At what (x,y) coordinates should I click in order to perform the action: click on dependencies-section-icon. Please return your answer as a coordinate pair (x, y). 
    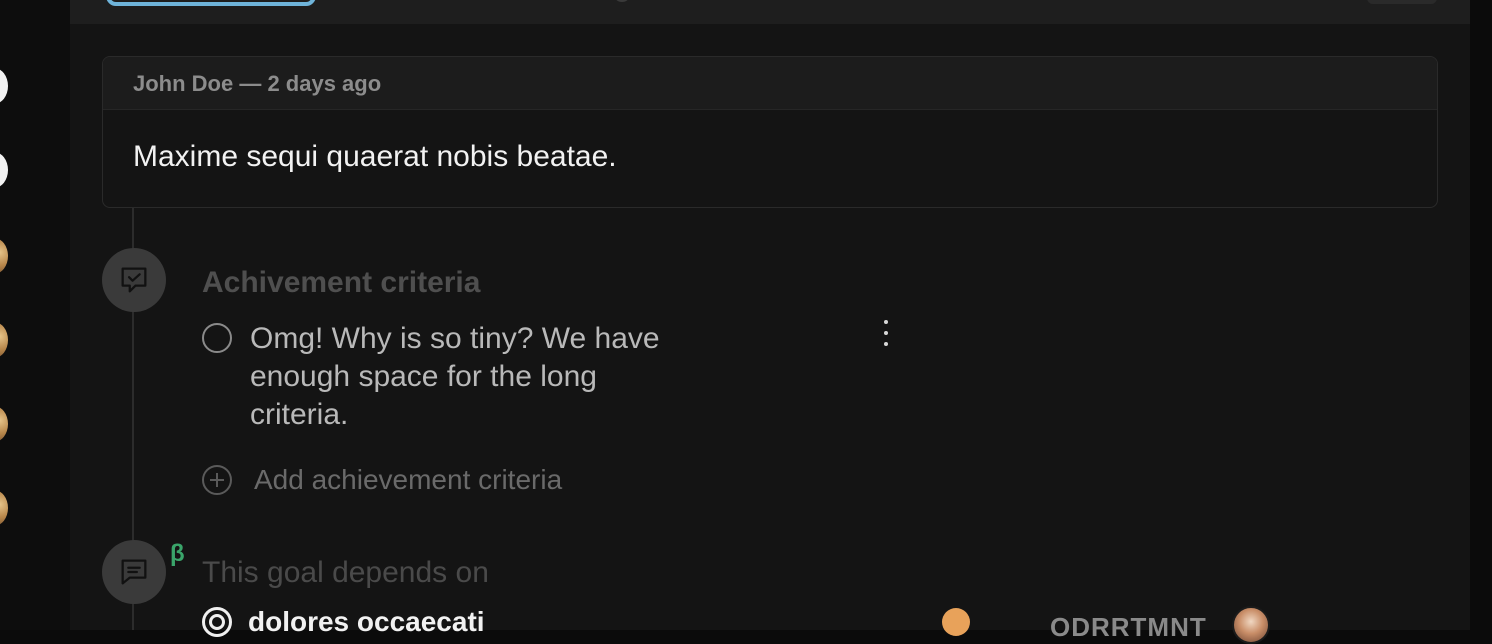
    Looking at the image, I should click on (134, 572).